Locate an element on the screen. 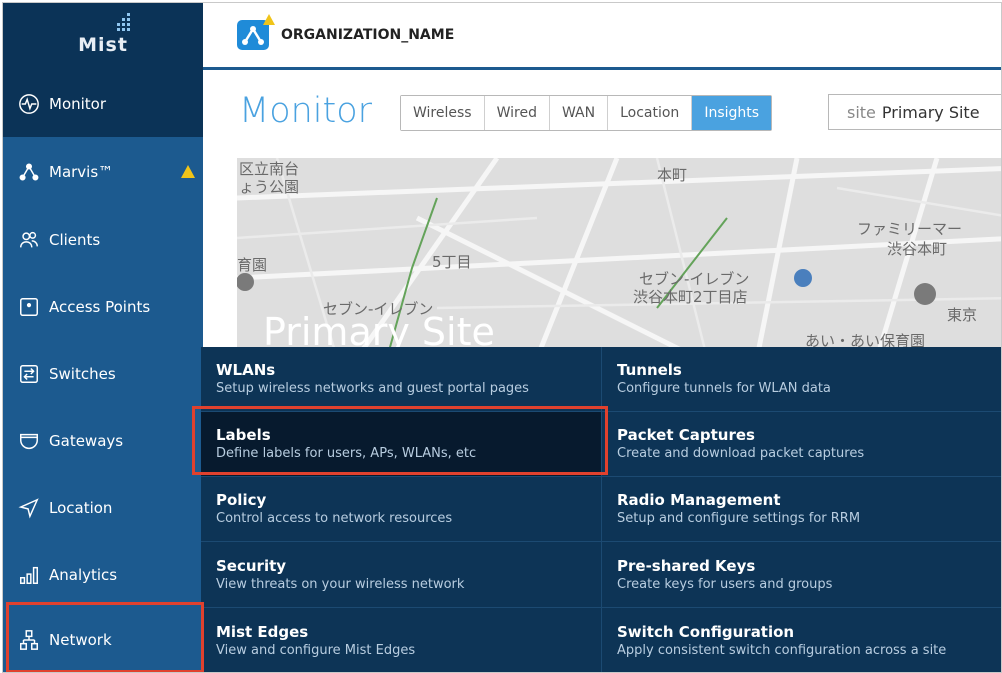 The image size is (1002, 673). switch-icon is located at coordinates (29, 374).